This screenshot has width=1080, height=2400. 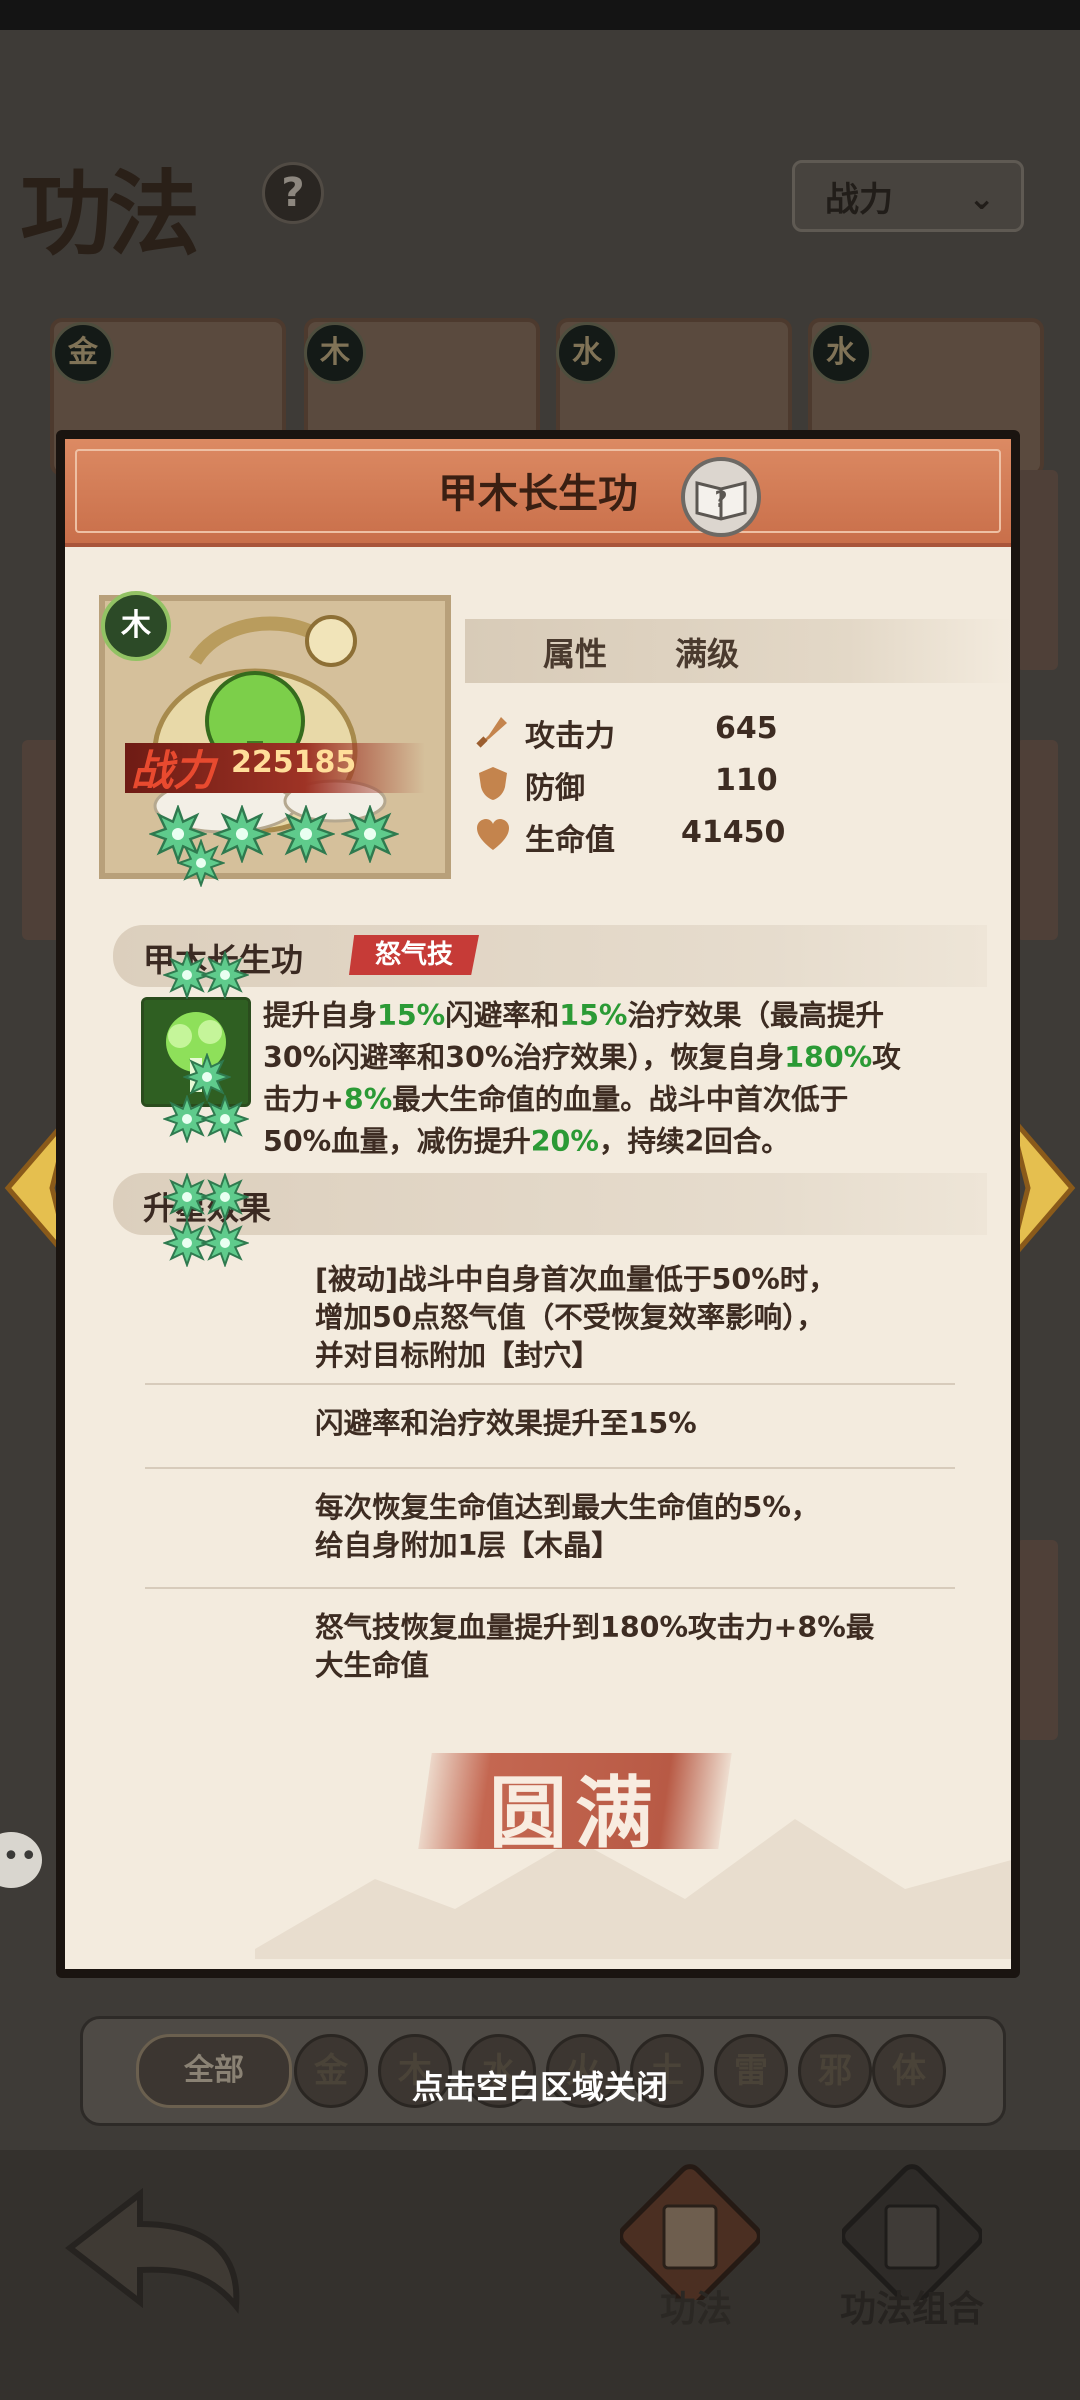 I want to click on heart-icon, so click(x=493, y=834).